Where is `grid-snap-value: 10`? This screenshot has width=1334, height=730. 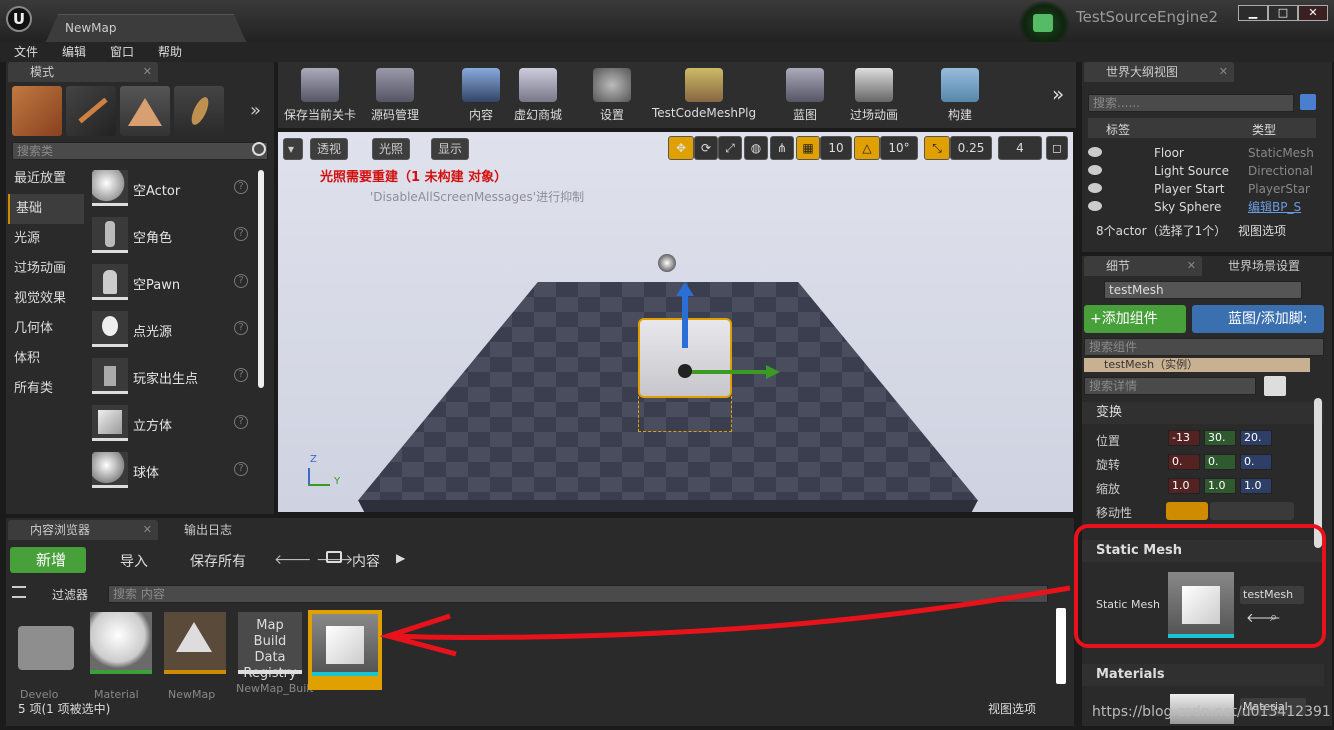 grid-snap-value: 10 is located at coordinates (836, 148).